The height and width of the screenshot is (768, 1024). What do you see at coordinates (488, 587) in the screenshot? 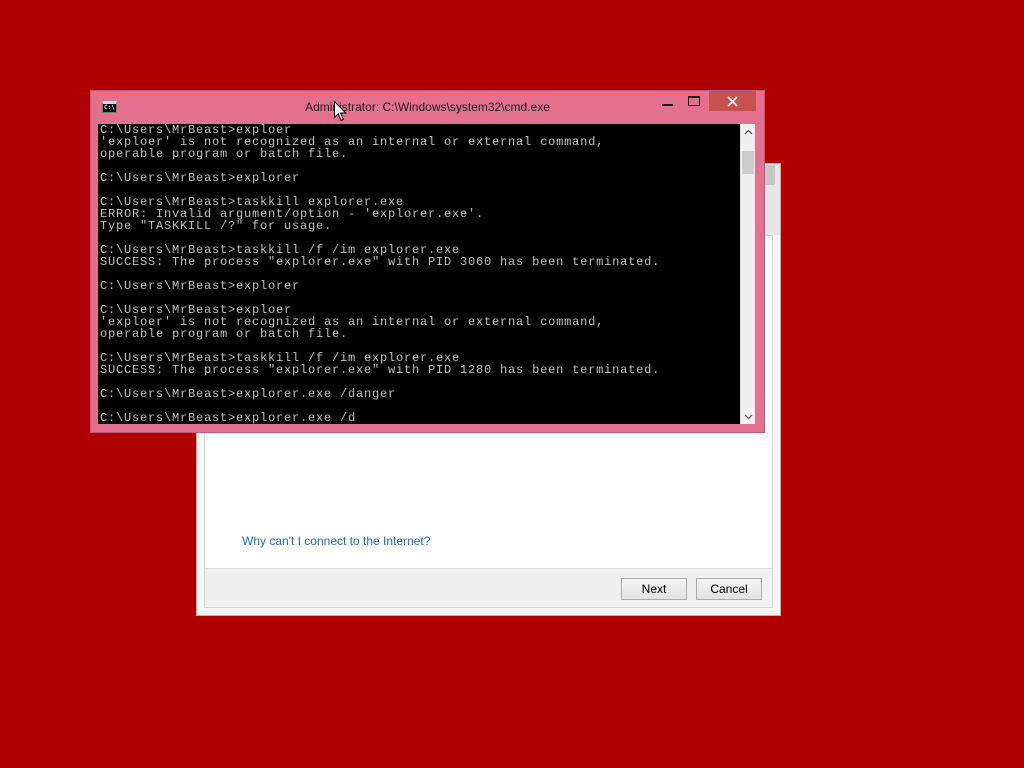
I see `dialog-footer: Next Cancel` at bounding box center [488, 587].